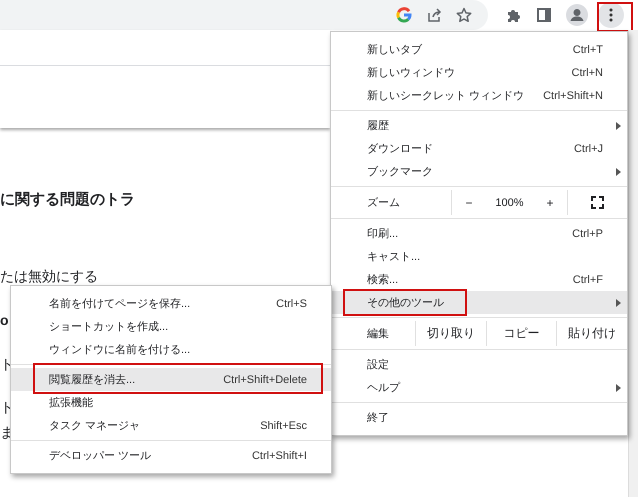  What do you see at coordinates (378, 126) in the screenshot?
I see `menu-item-label: 履歴` at bounding box center [378, 126].